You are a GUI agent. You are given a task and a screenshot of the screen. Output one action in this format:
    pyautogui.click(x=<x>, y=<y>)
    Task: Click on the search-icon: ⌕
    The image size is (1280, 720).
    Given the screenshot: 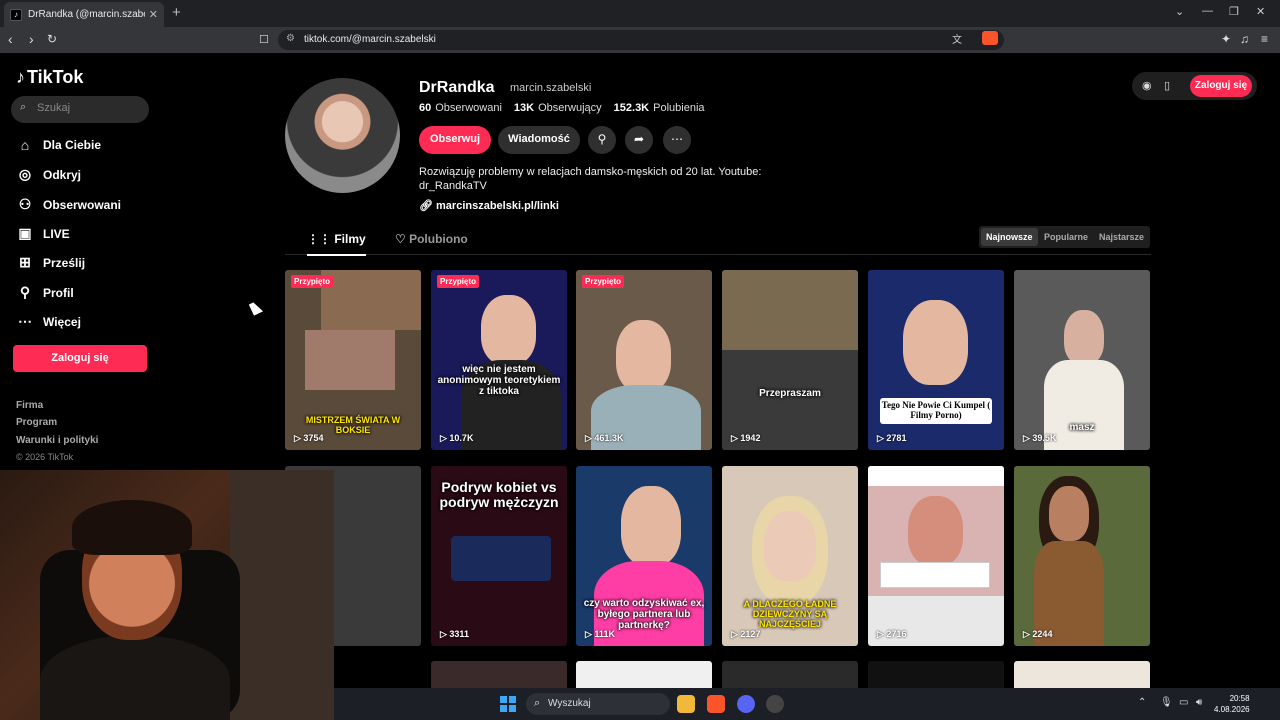 What is the action you would take?
    pyautogui.click(x=23, y=107)
    